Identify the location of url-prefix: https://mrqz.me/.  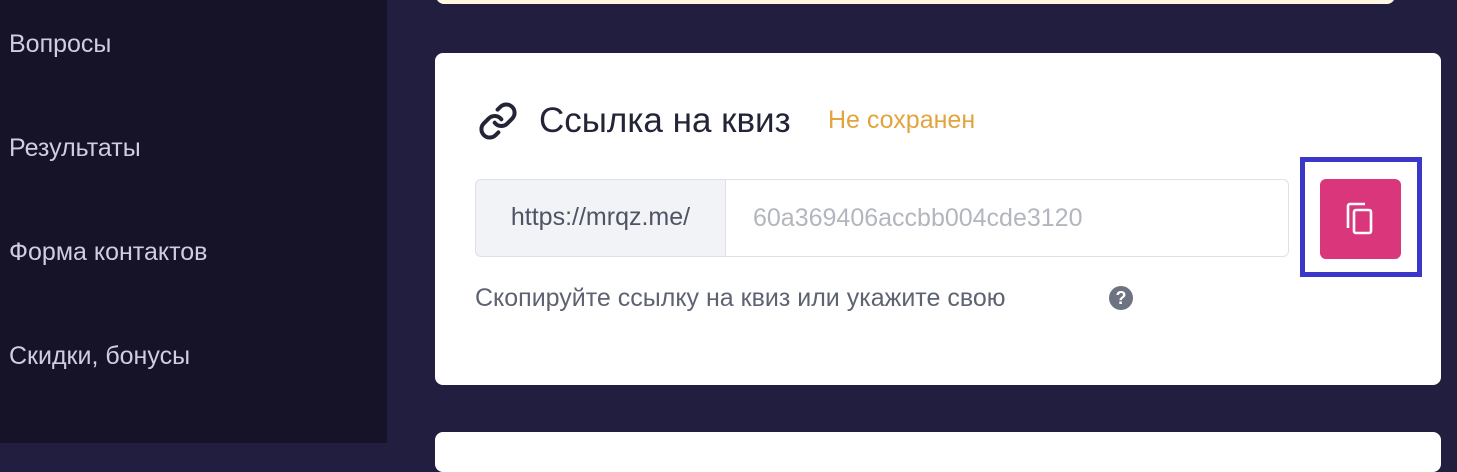
(600, 218).